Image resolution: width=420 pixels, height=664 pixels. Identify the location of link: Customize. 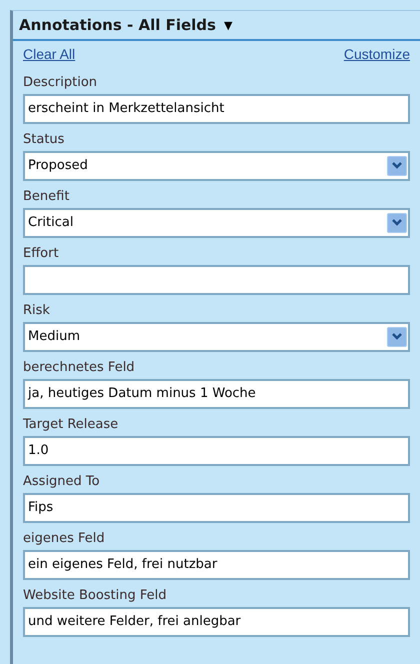
(377, 54).